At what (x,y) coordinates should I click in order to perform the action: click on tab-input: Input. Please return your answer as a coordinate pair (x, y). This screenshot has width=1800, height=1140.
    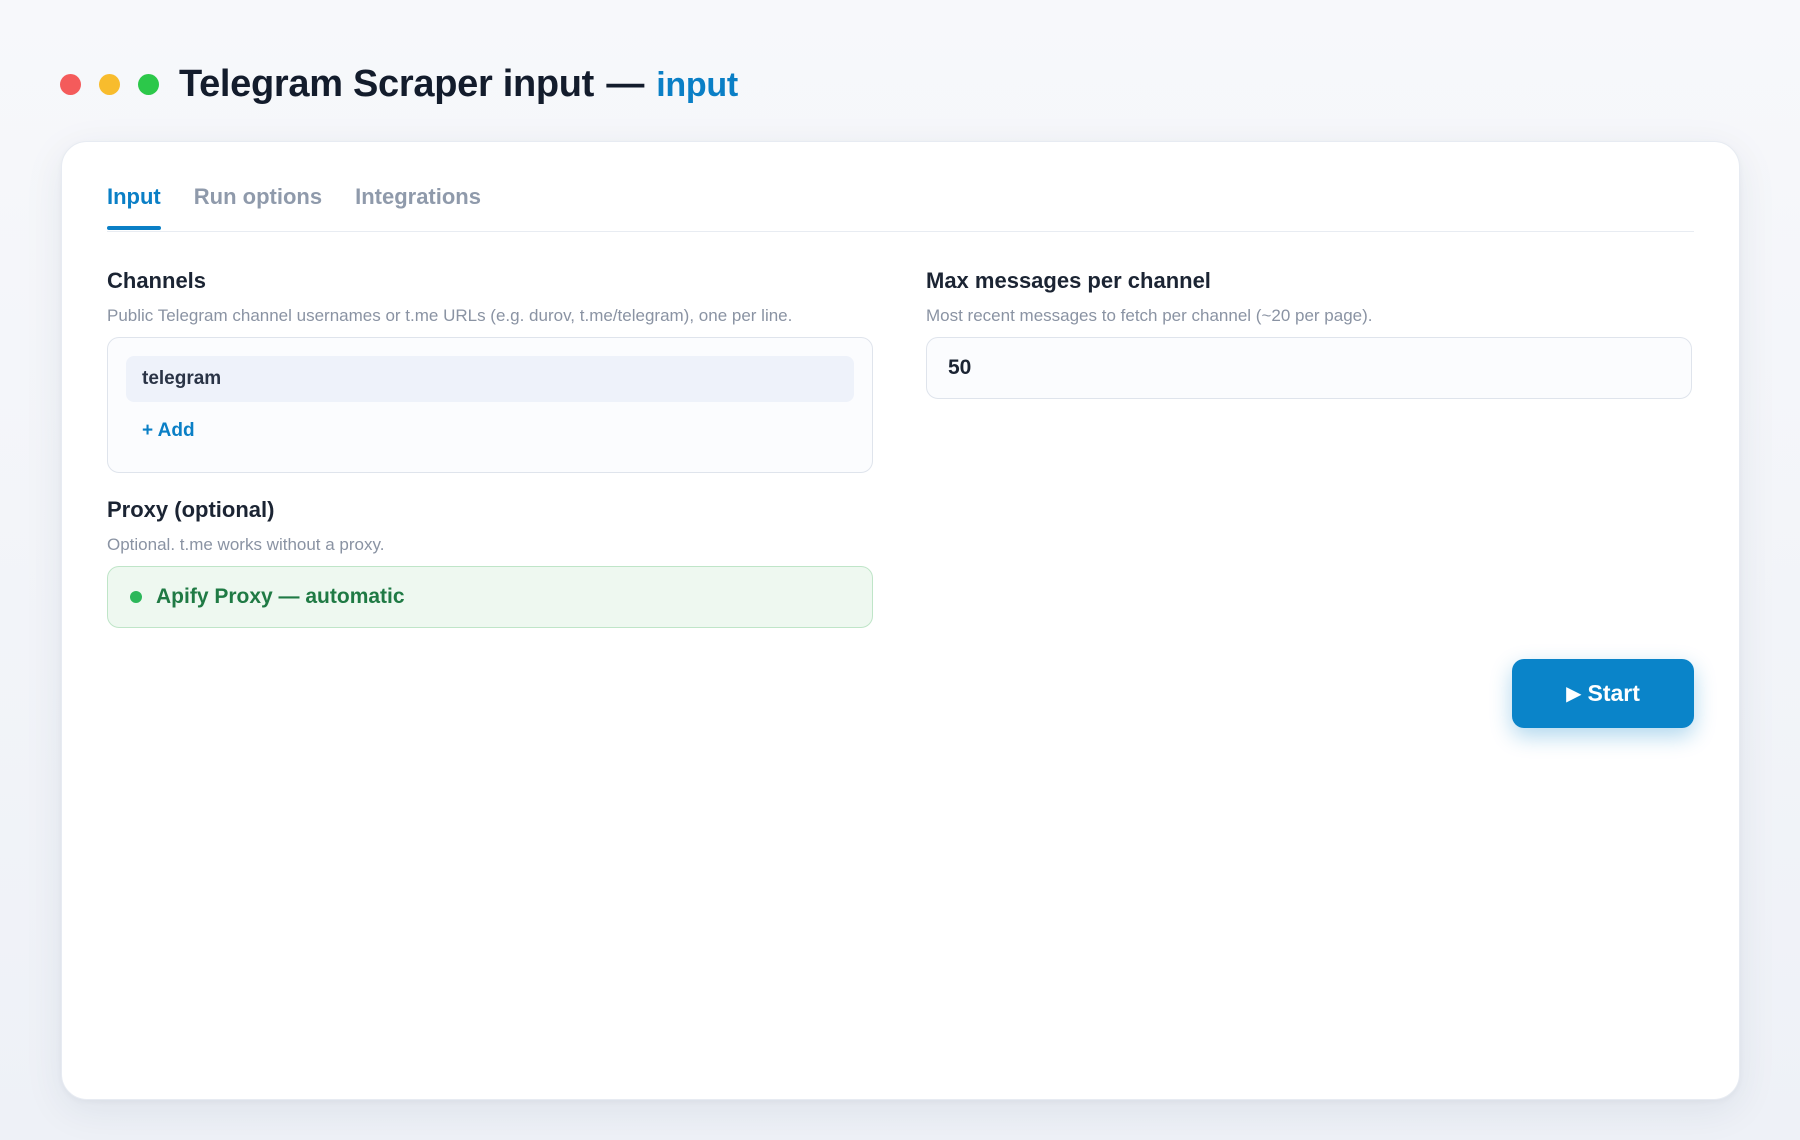
    Looking at the image, I should click on (134, 202).